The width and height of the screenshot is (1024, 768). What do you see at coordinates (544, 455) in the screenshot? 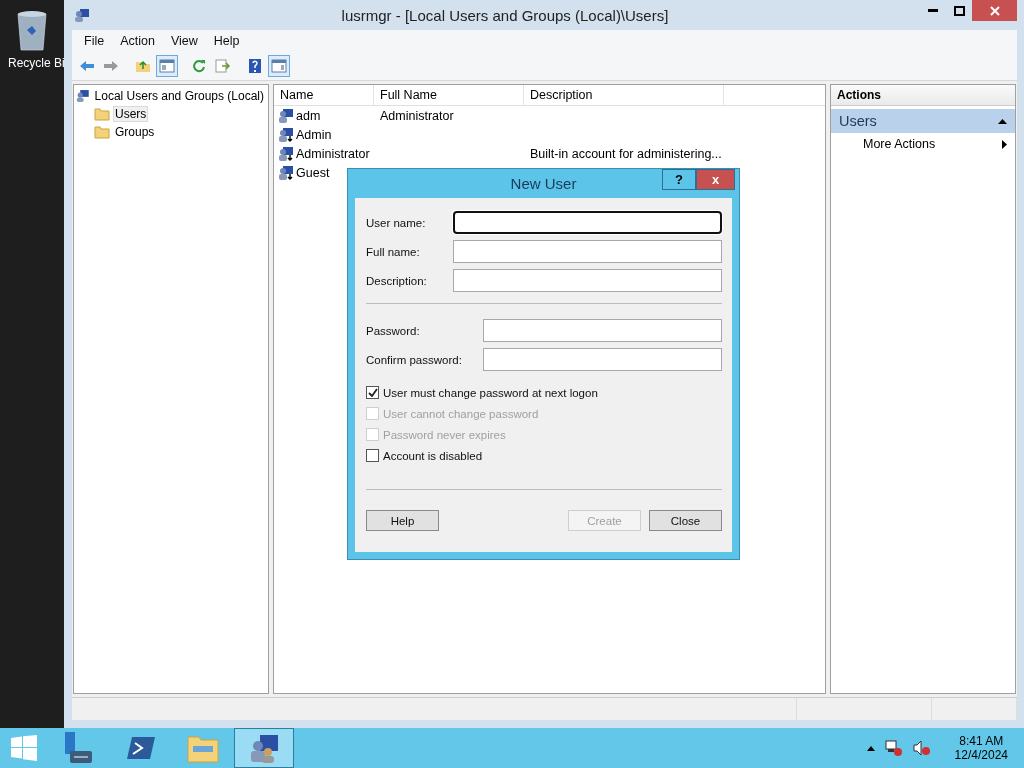
I see `checkbox-label: Account is disabled` at bounding box center [544, 455].